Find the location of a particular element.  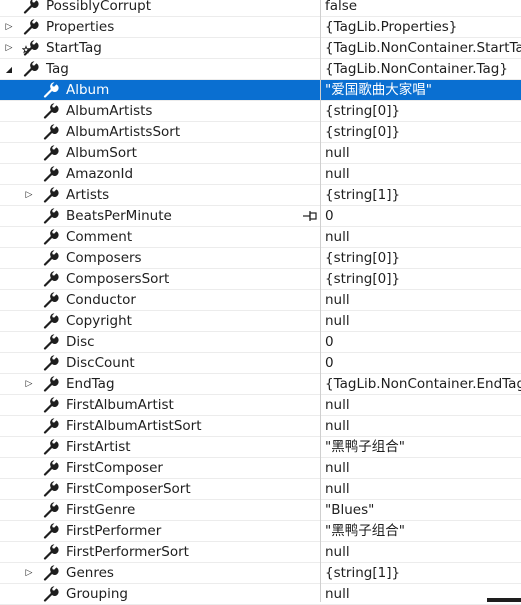

watch-row-composerssort: ComposersSort {string[0]} is located at coordinates (260, 279).